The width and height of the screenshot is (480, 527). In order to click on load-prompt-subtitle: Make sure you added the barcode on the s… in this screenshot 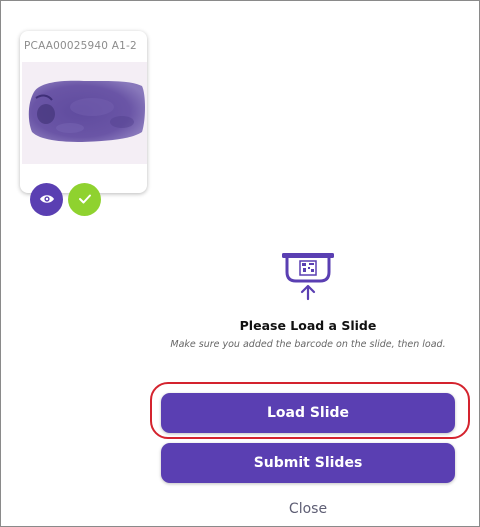, I will do `click(308, 344)`.